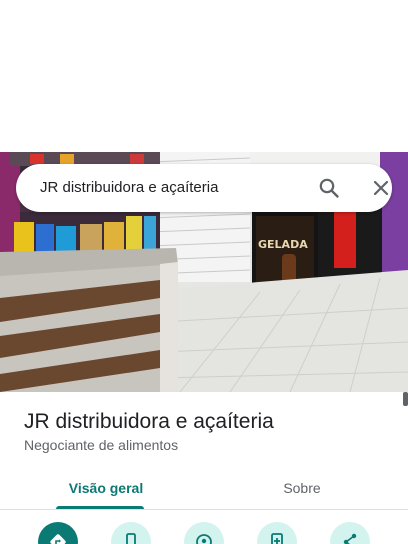 This screenshot has width=408, height=544. Describe the element at coordinates (277, 538) in the screenshot. I see `save-icon` at that location.